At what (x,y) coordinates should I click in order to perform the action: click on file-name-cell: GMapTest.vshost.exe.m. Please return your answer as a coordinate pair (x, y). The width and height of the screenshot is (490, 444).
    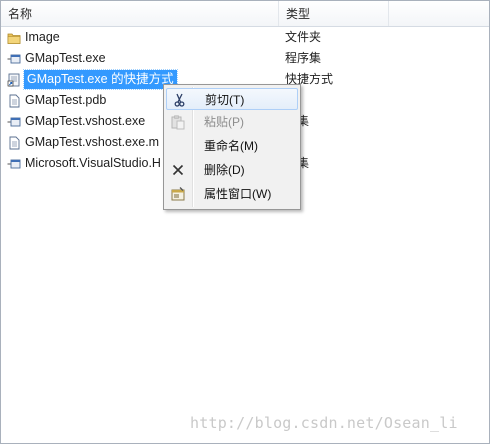
    Looking at the image, I should click on (83, 142).